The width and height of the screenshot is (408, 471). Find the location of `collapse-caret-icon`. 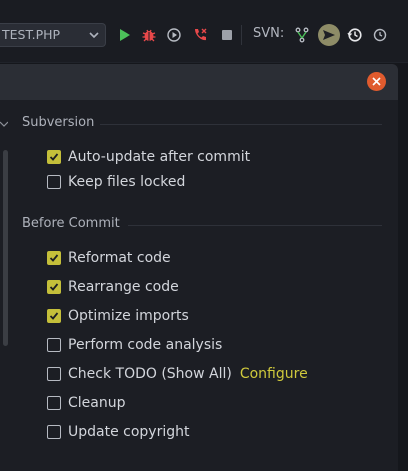

collapse-caret-icon is located at coordinates (4, 124).